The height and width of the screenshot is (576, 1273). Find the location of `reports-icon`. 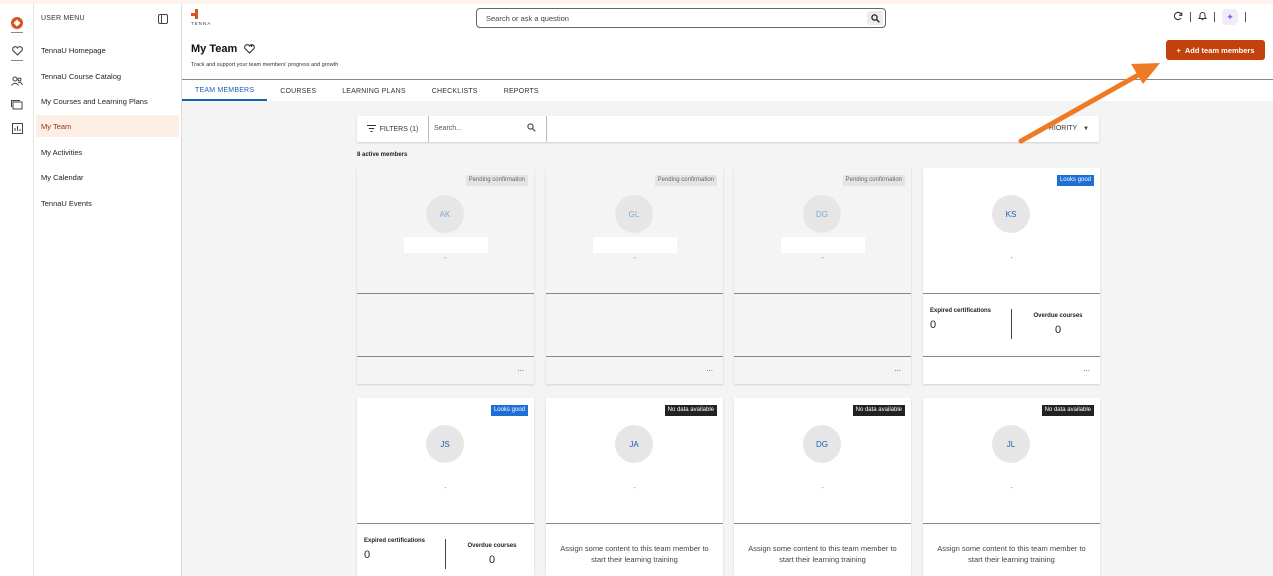

reports-icon is located at coordinates (17, 128).